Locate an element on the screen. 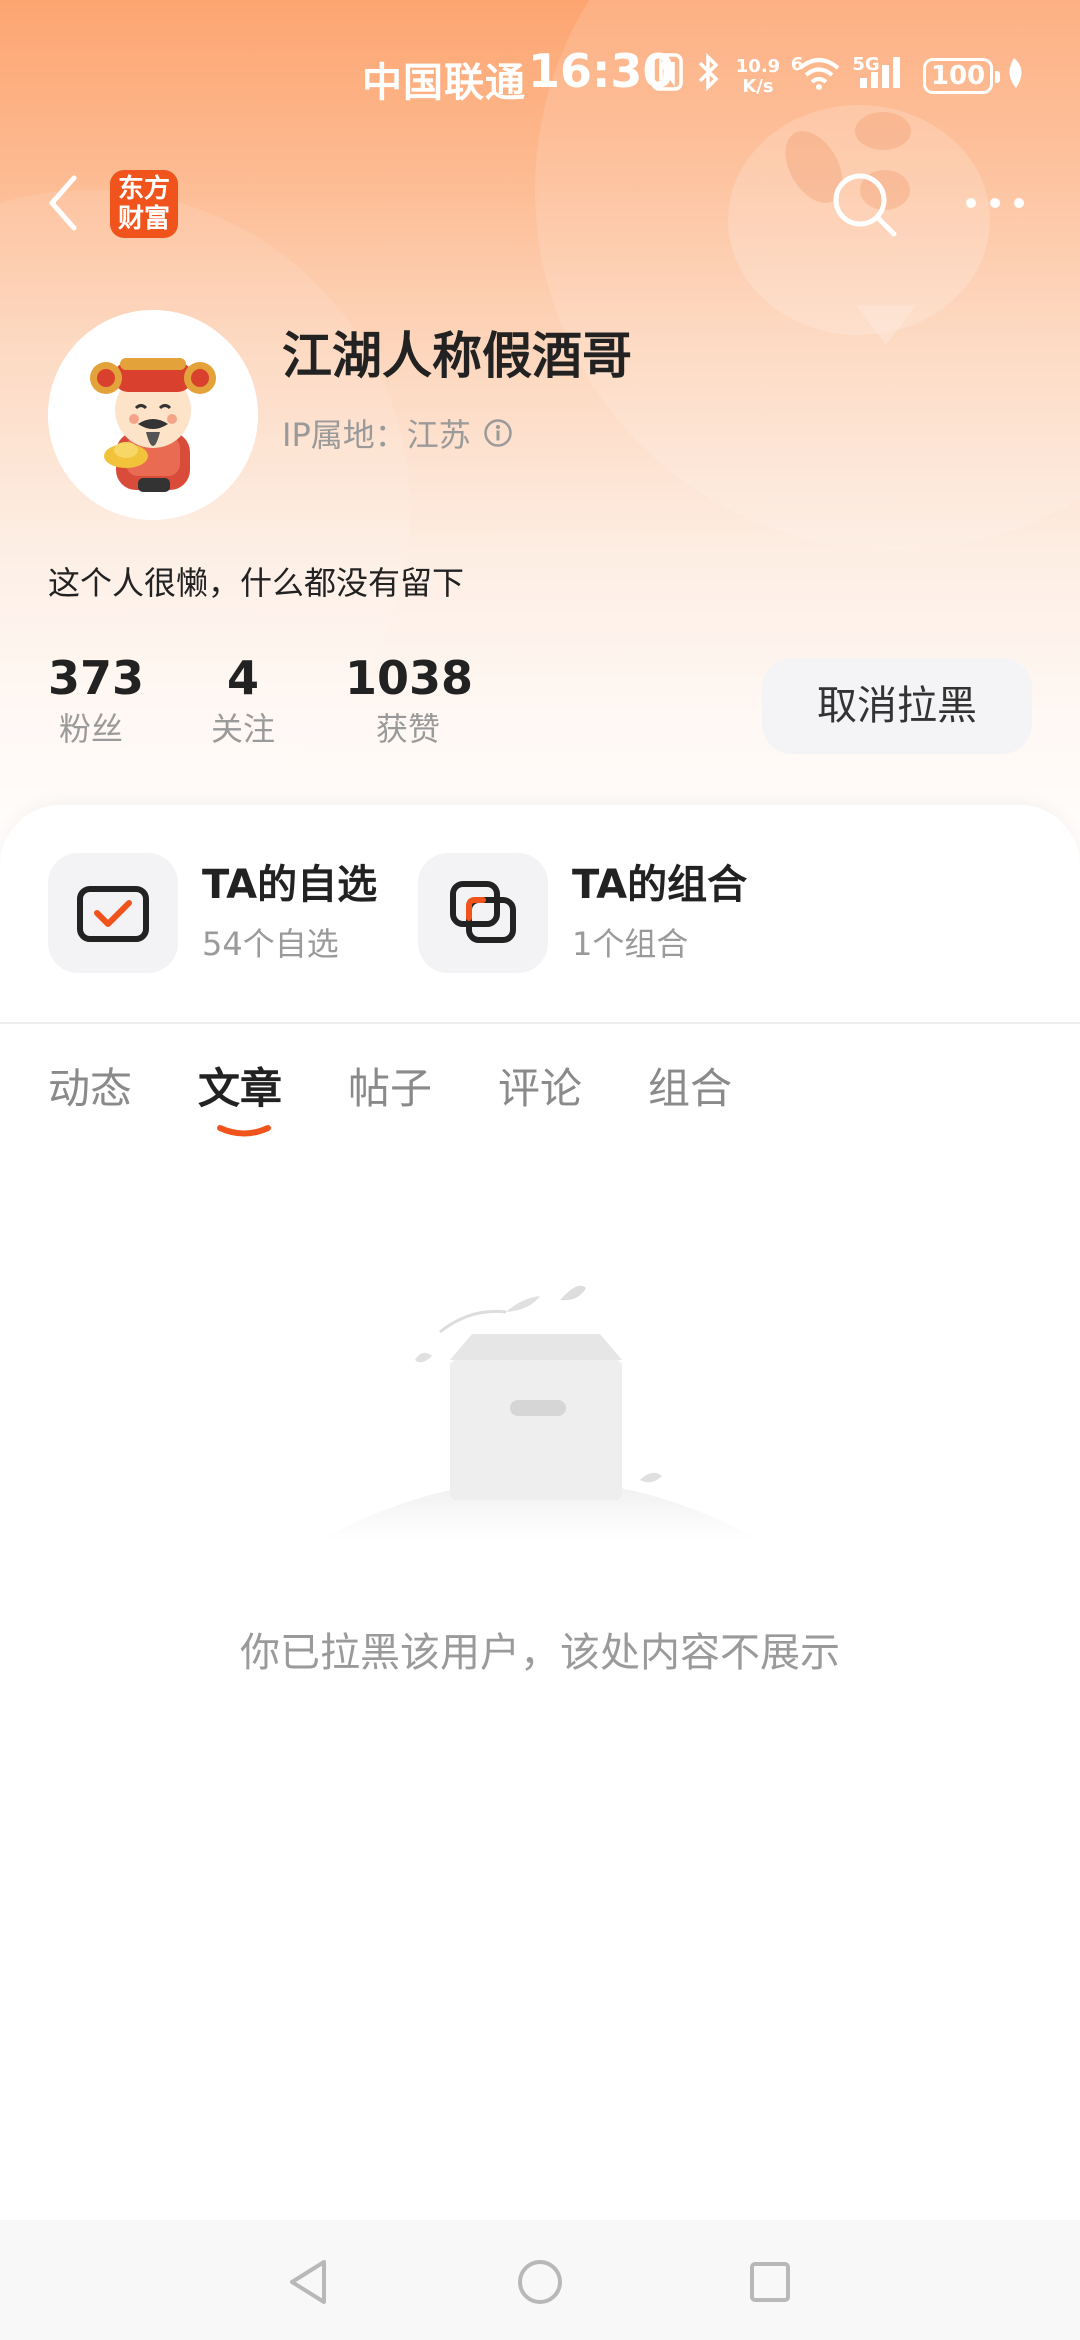 The height and width of the screenshot is (2340, 1080). back-button is located at coordinates (65, 203).